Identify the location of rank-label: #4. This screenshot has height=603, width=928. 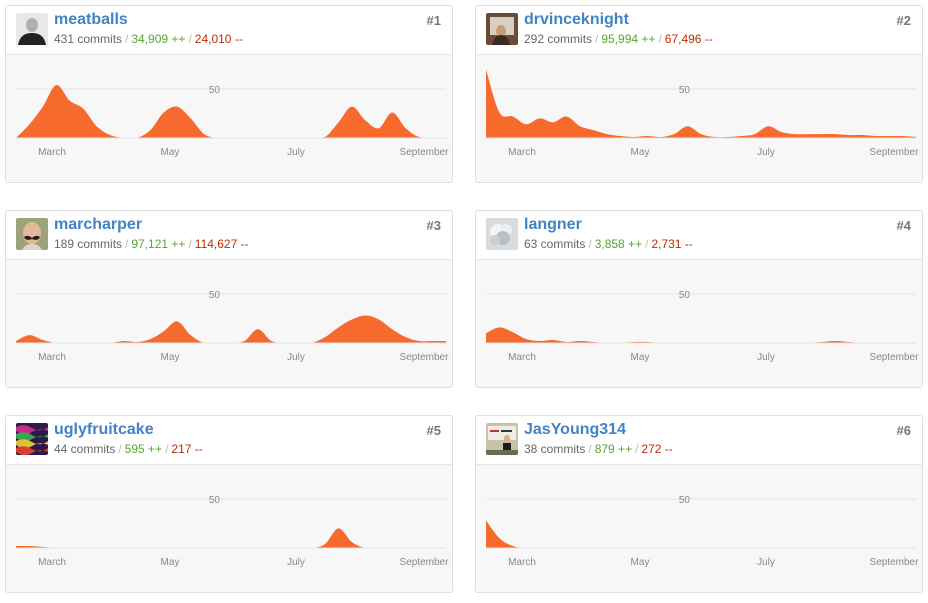
(903, 225).